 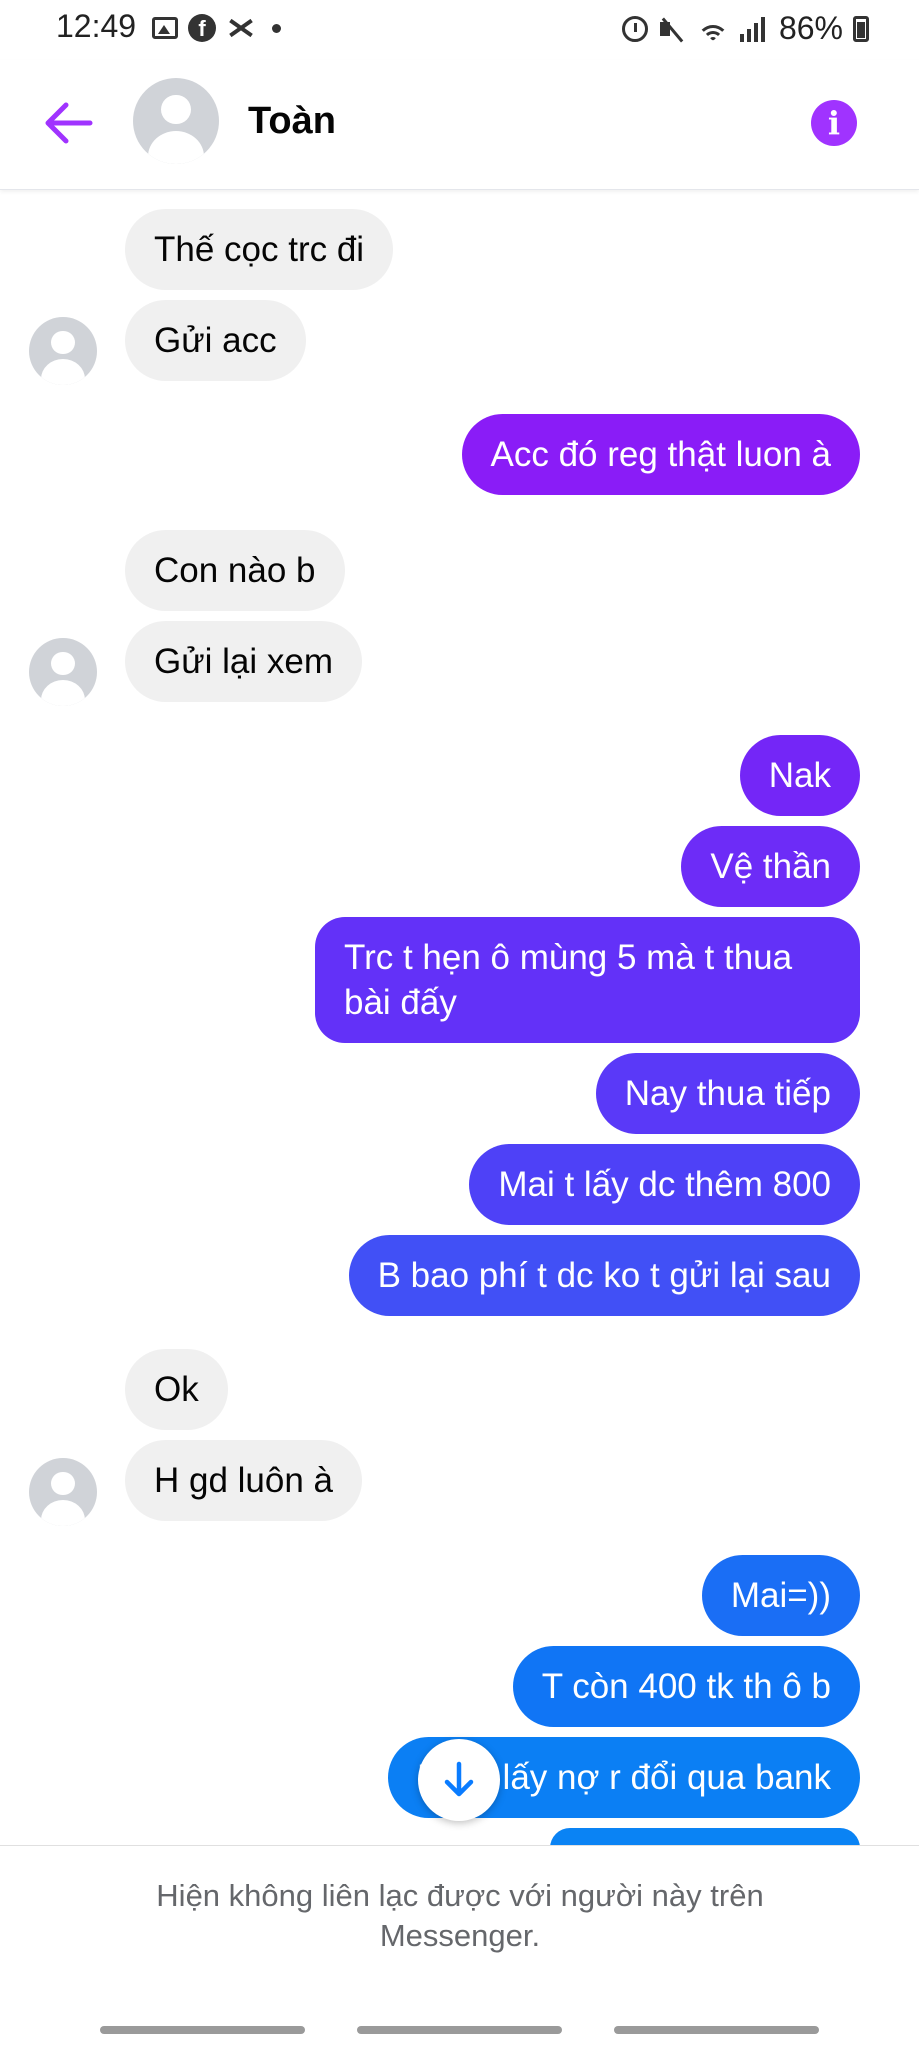 I want to click on arrow-down-icon, so click(x=459, y=1779).